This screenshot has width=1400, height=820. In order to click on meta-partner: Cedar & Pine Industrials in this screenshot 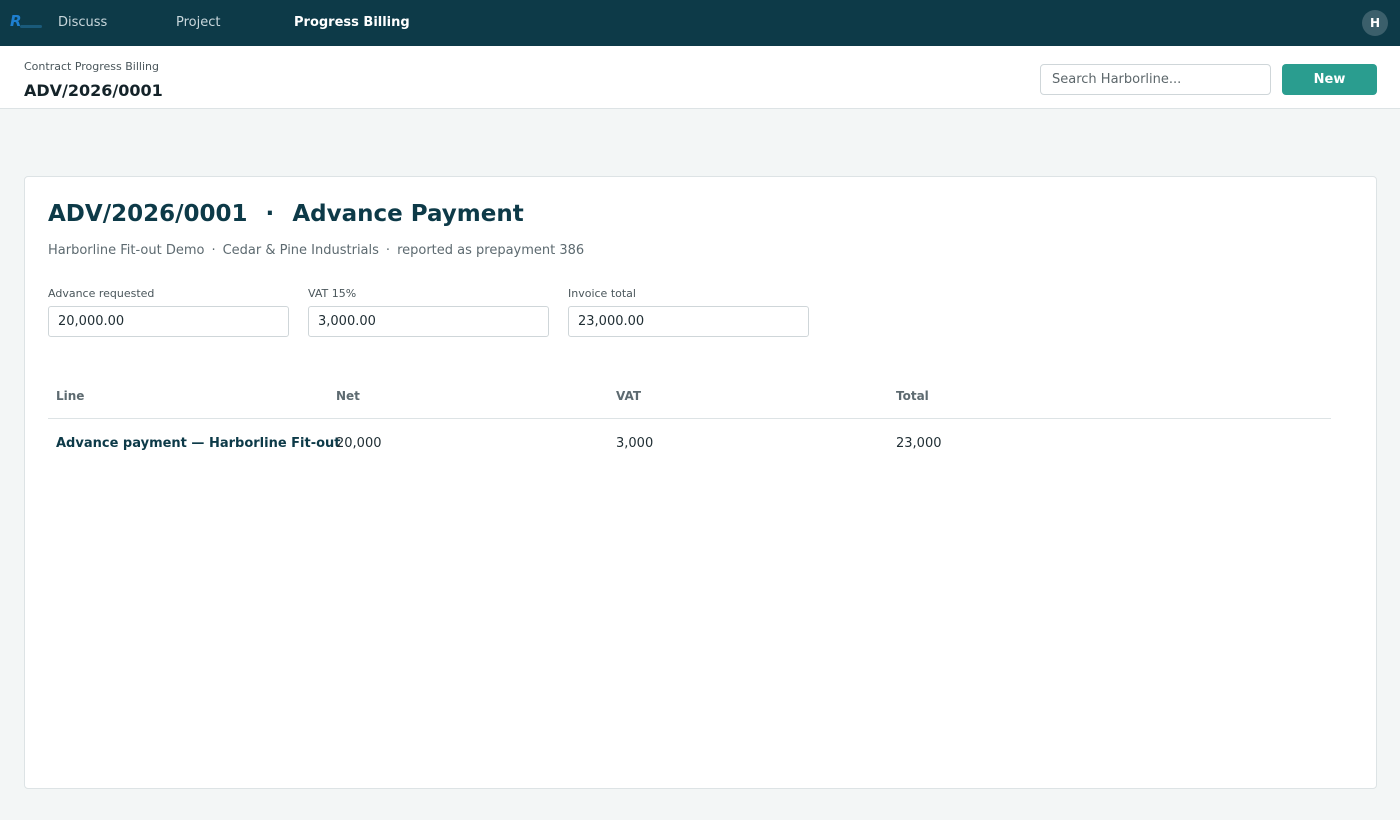, I will do `click(300, 250)`.